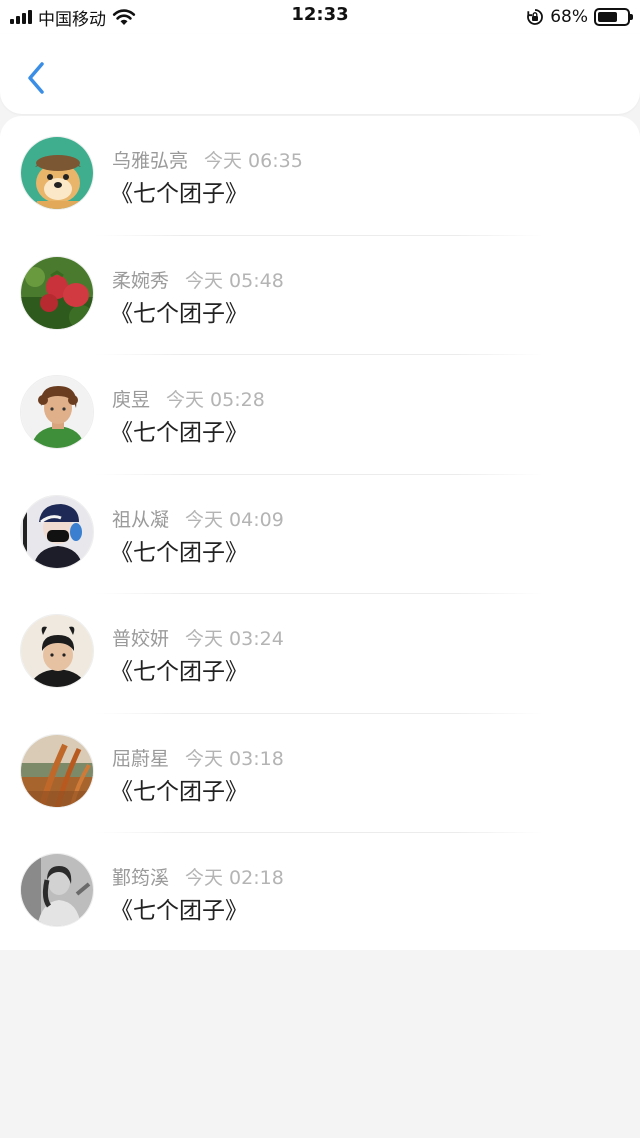 The width and height of the screenshot is (640, 1138). I want to click on post-time: 今天 03:24, so click(234, 639).